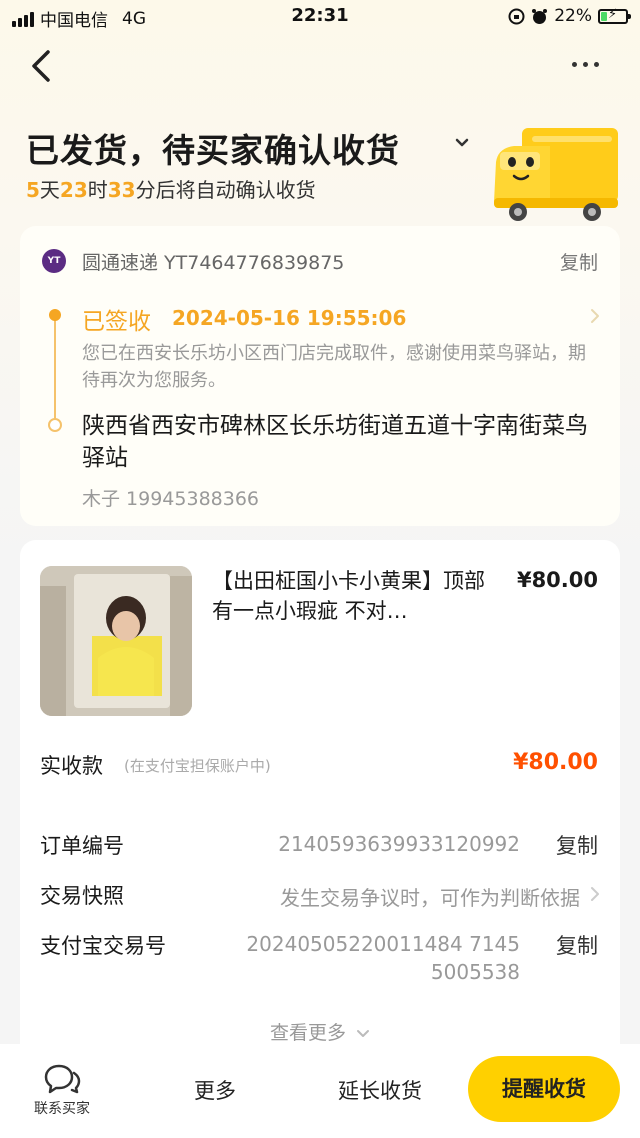 This screenshot has width=640, height=1138. Describe the element at coordinates (557, 580) in the screenshot. I see `product-price: ¥80.00` at that location.